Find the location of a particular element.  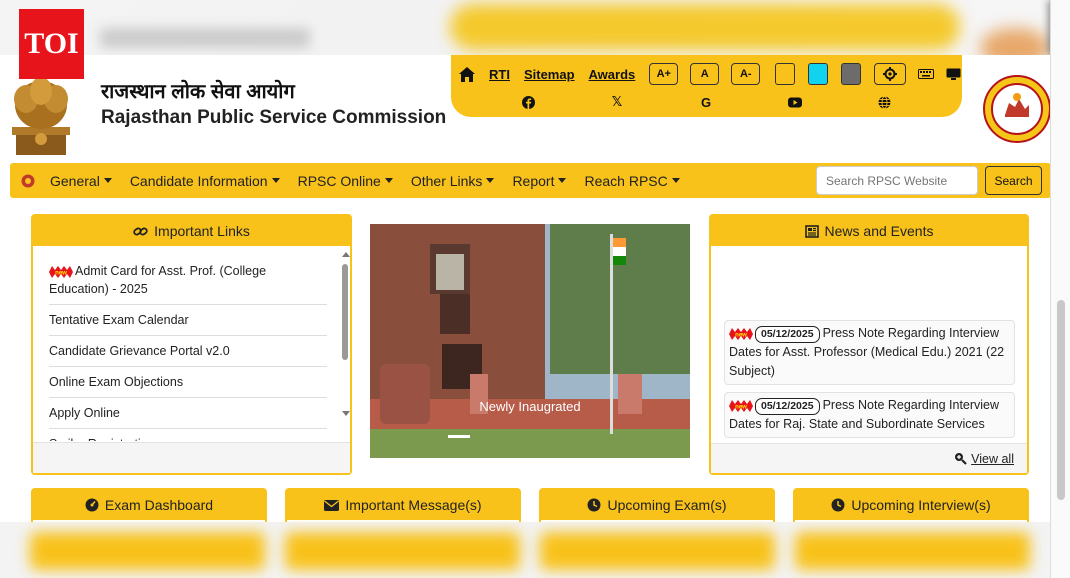

rpsc-seal-icon is located at coordinates (1017, 109).